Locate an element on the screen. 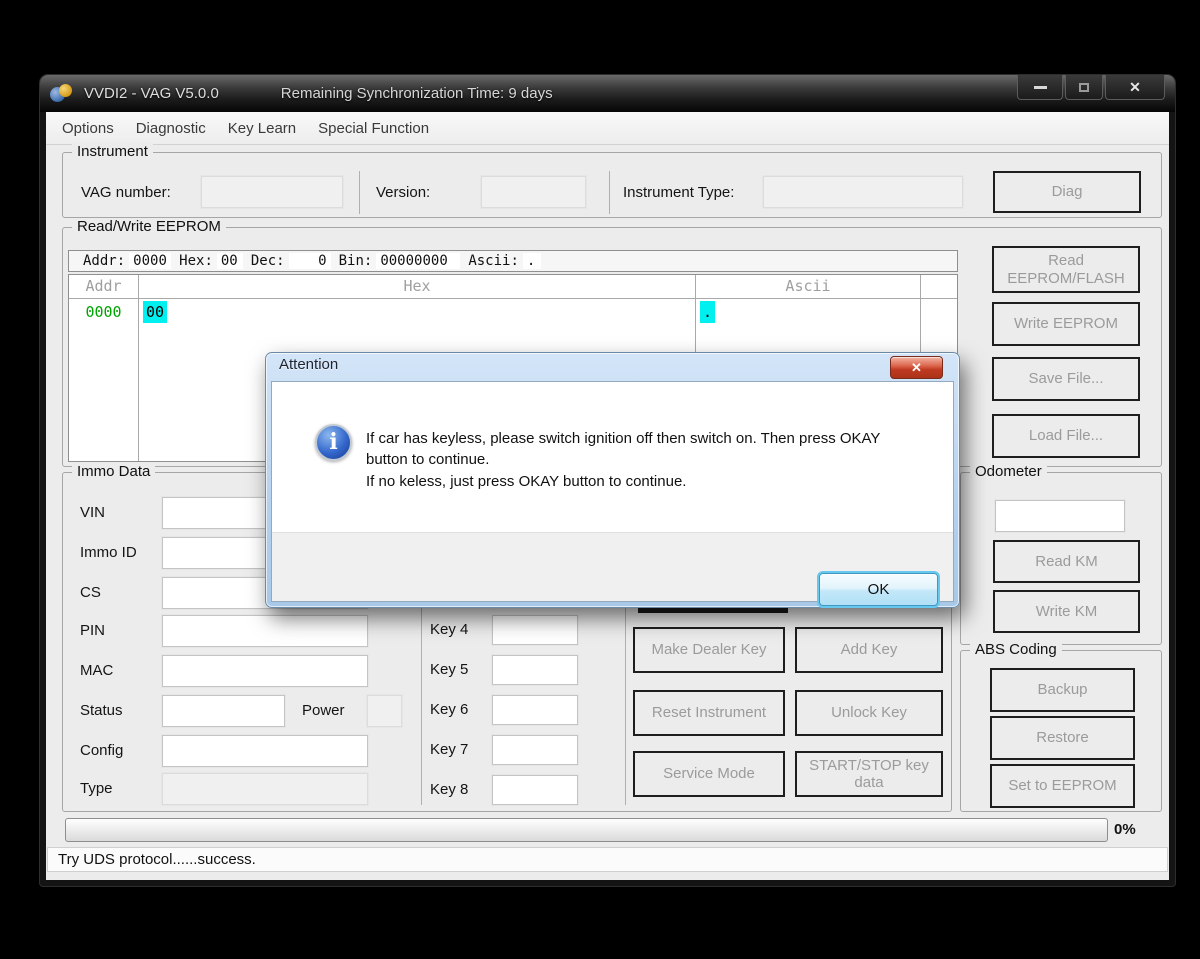 This screenshot has height=959, width=1200. addr-value: 0000 is located at coordinates (150, 261).